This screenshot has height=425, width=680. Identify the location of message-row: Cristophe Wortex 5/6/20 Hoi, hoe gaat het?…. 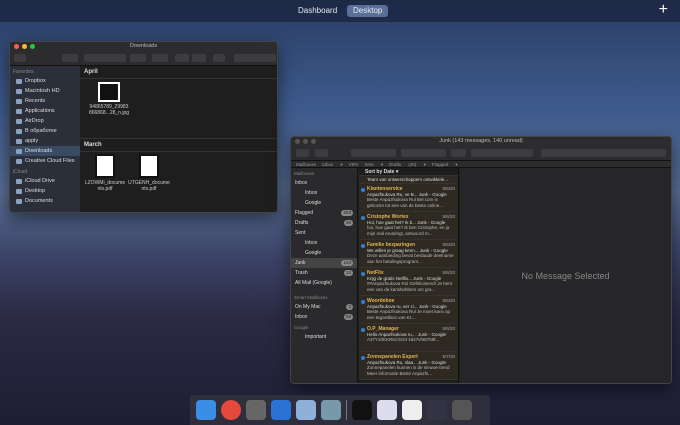
(408, 226).